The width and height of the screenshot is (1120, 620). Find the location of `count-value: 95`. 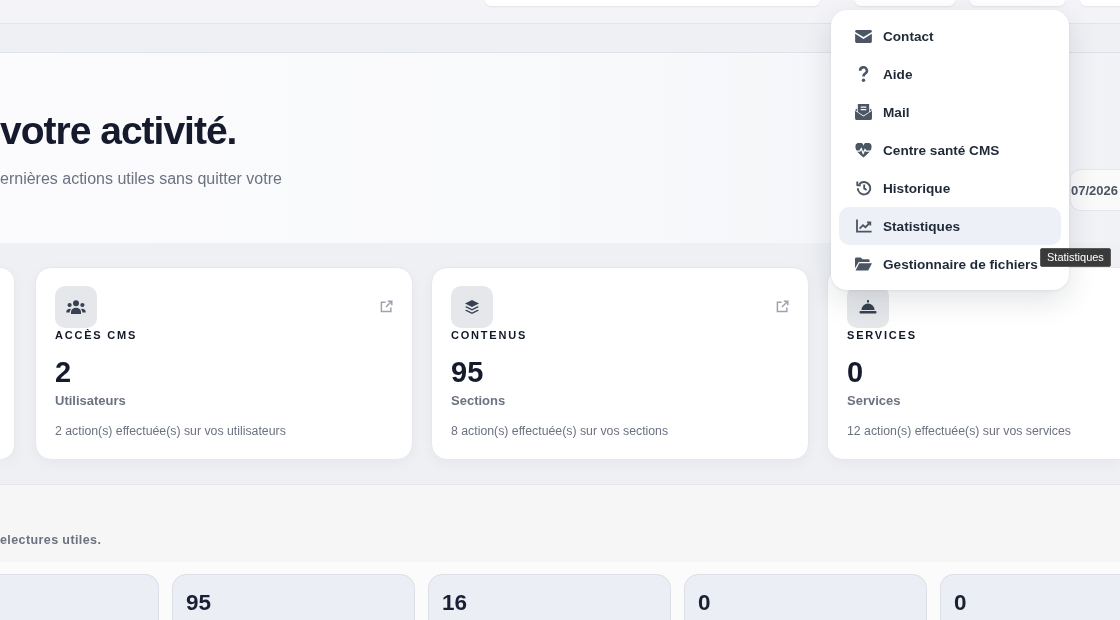

count-value: 95 is located at coordinates (199, 602).